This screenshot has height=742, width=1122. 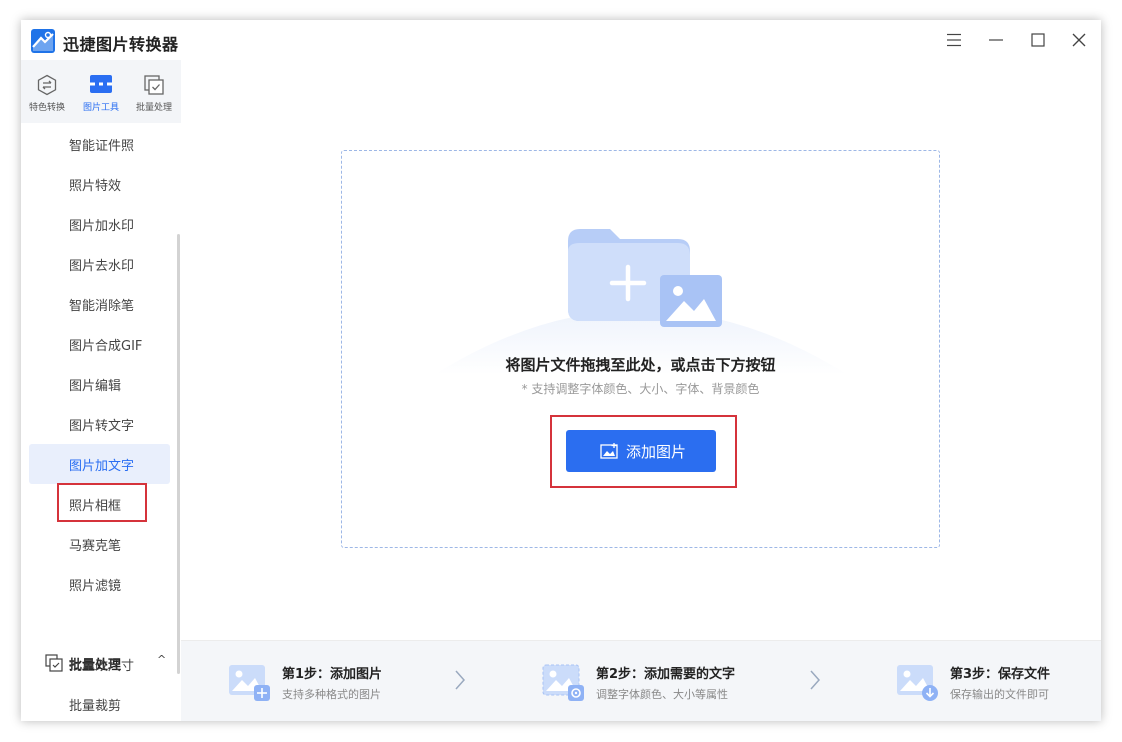 I want to click on sidebar-item-label: 智能证件照, so click(x=102, y=146).